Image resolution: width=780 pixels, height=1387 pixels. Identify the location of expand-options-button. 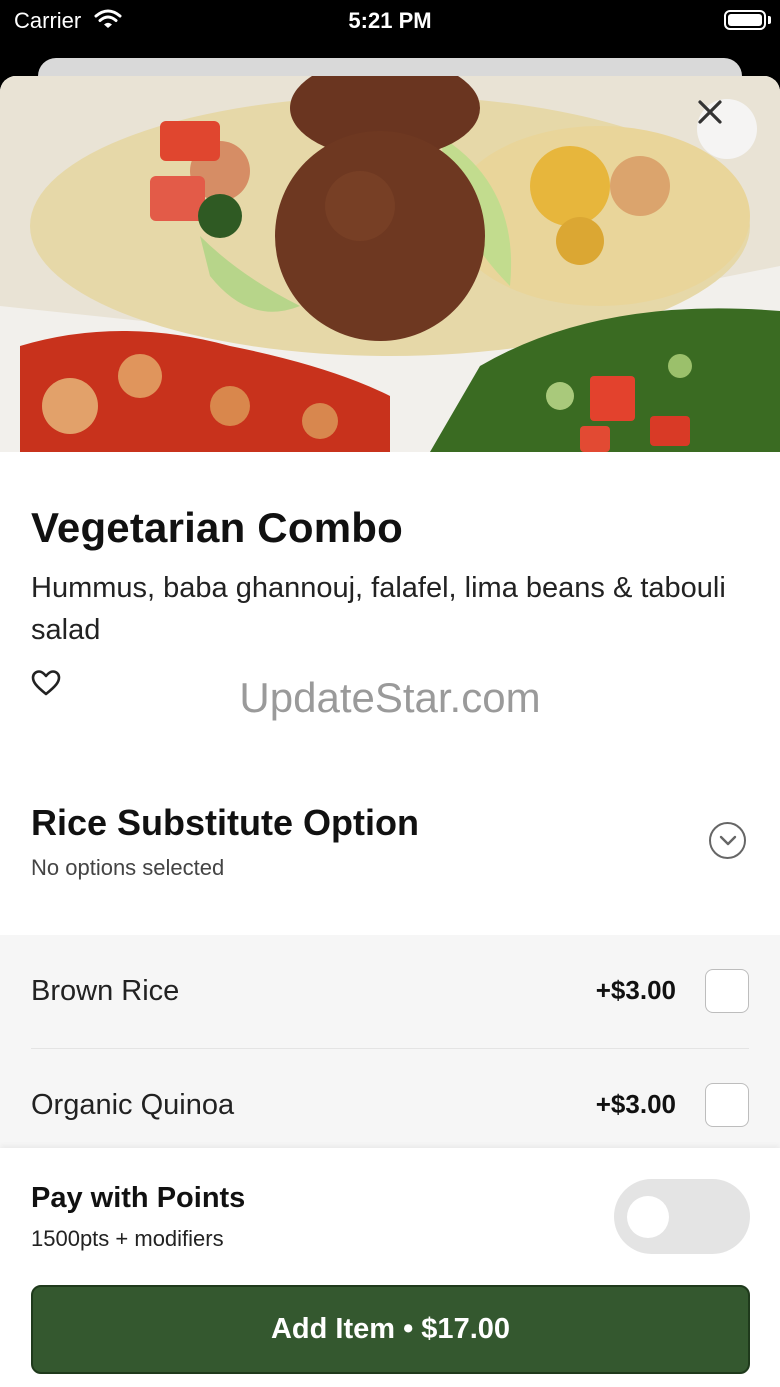
(727, 840).